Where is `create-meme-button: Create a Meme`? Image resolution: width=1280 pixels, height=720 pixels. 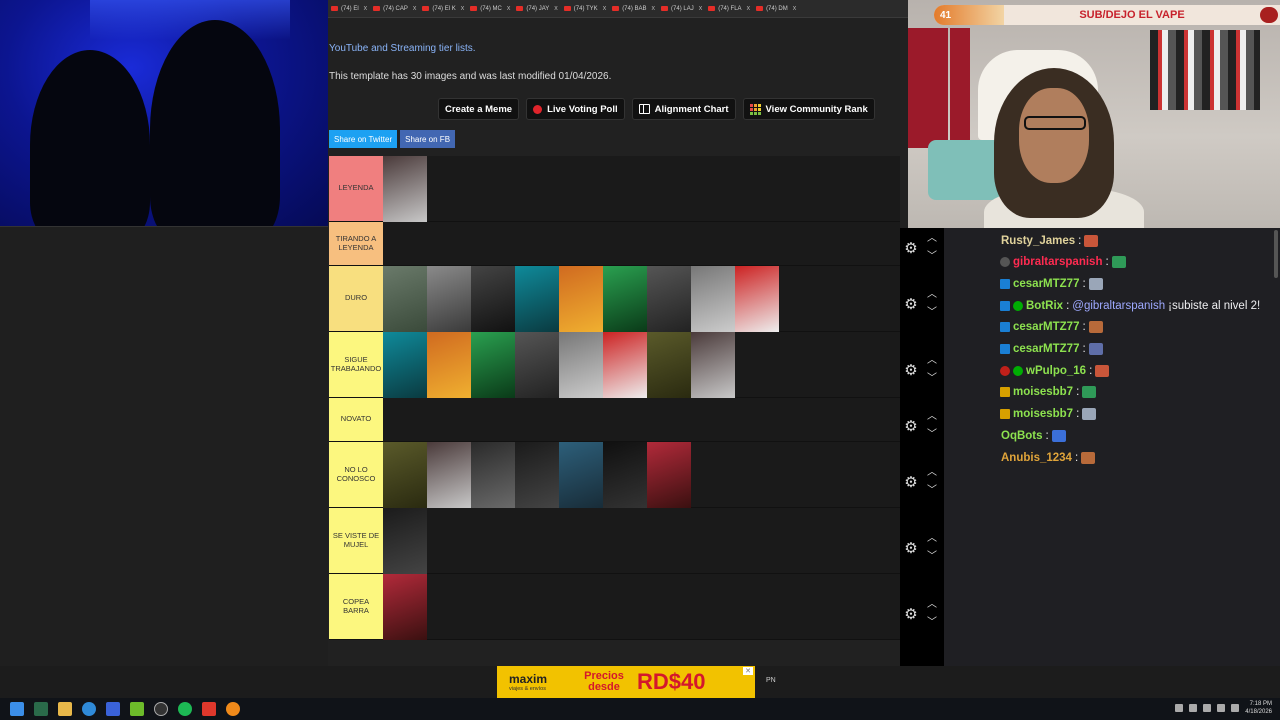
create-meme-button: Create a Meme is located at coordinates (479, 109).